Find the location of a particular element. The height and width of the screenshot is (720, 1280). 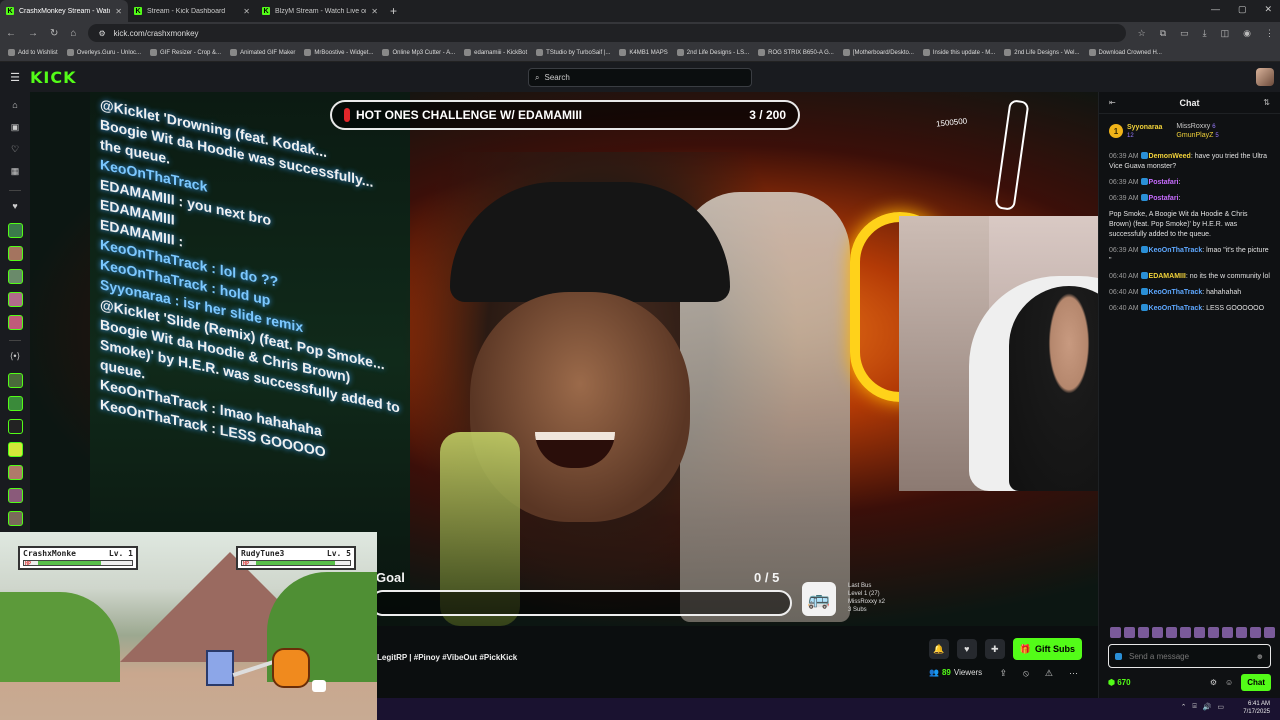

bookmark-item: Add to Wishlist is located at coordinates (33, 52).